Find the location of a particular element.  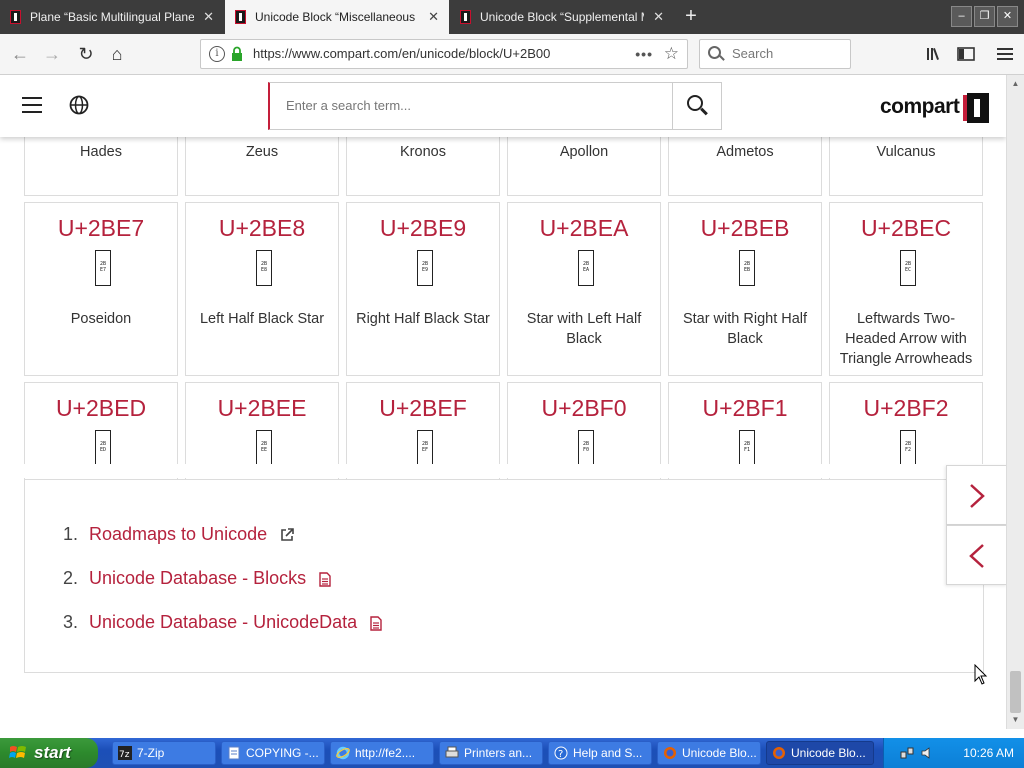

reference-link-blocks: Unicode Database - Blocks is located at coordinates (197, 578).